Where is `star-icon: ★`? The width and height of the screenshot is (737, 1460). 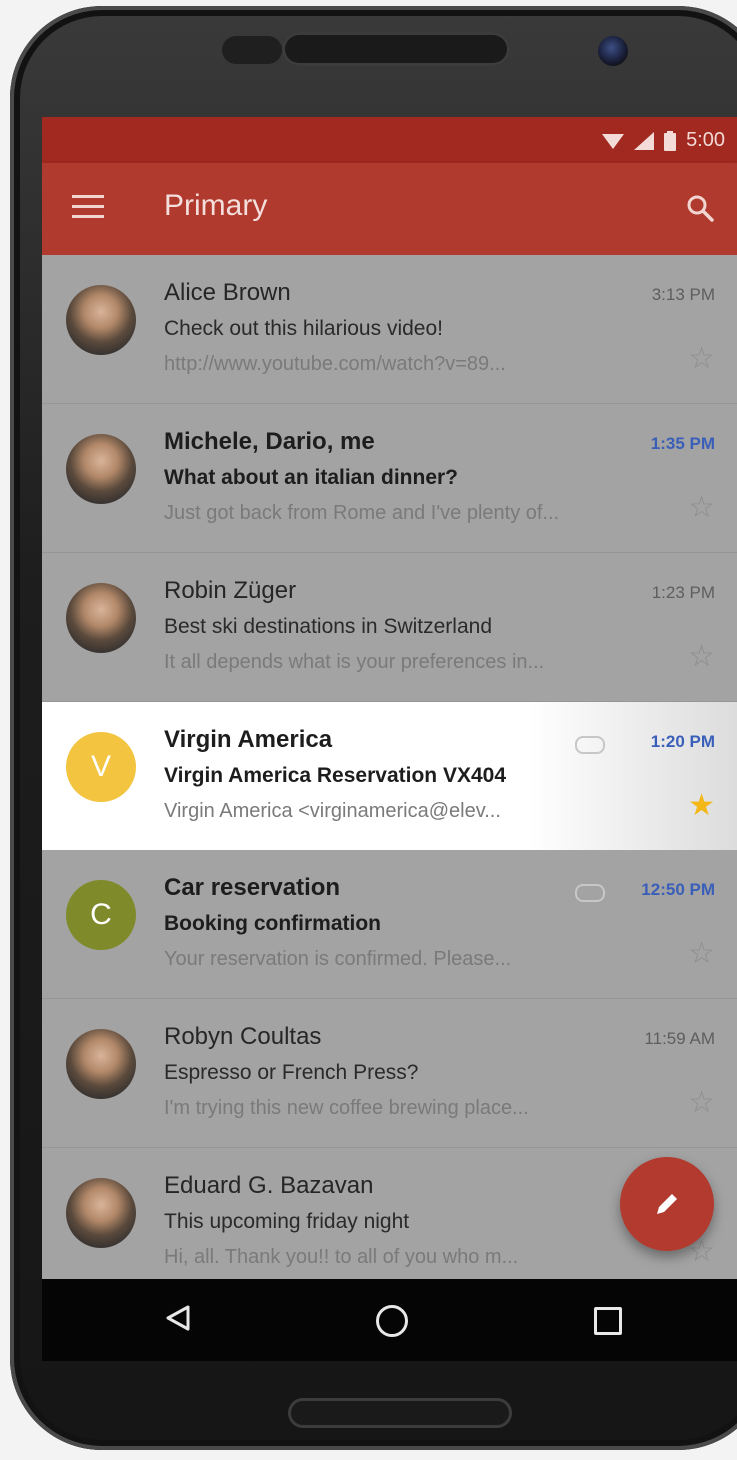
star-icon: ★ is located at coordinates (701, 805).